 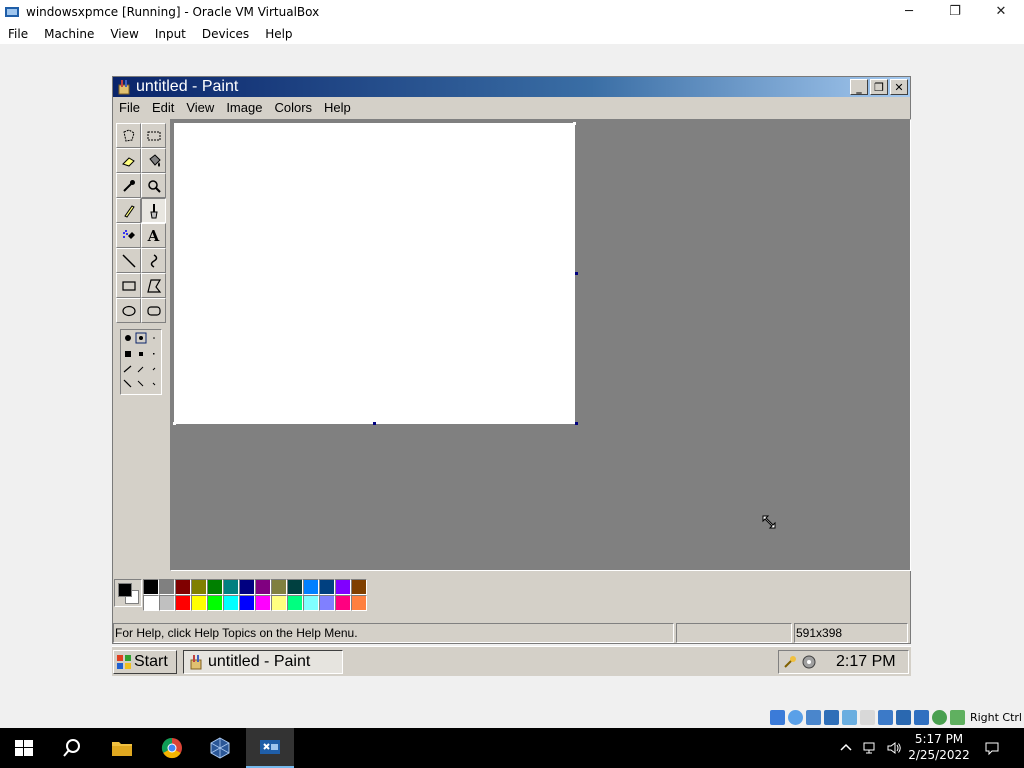 I want to click on rectangle-tool, so click(x=128, y=285).